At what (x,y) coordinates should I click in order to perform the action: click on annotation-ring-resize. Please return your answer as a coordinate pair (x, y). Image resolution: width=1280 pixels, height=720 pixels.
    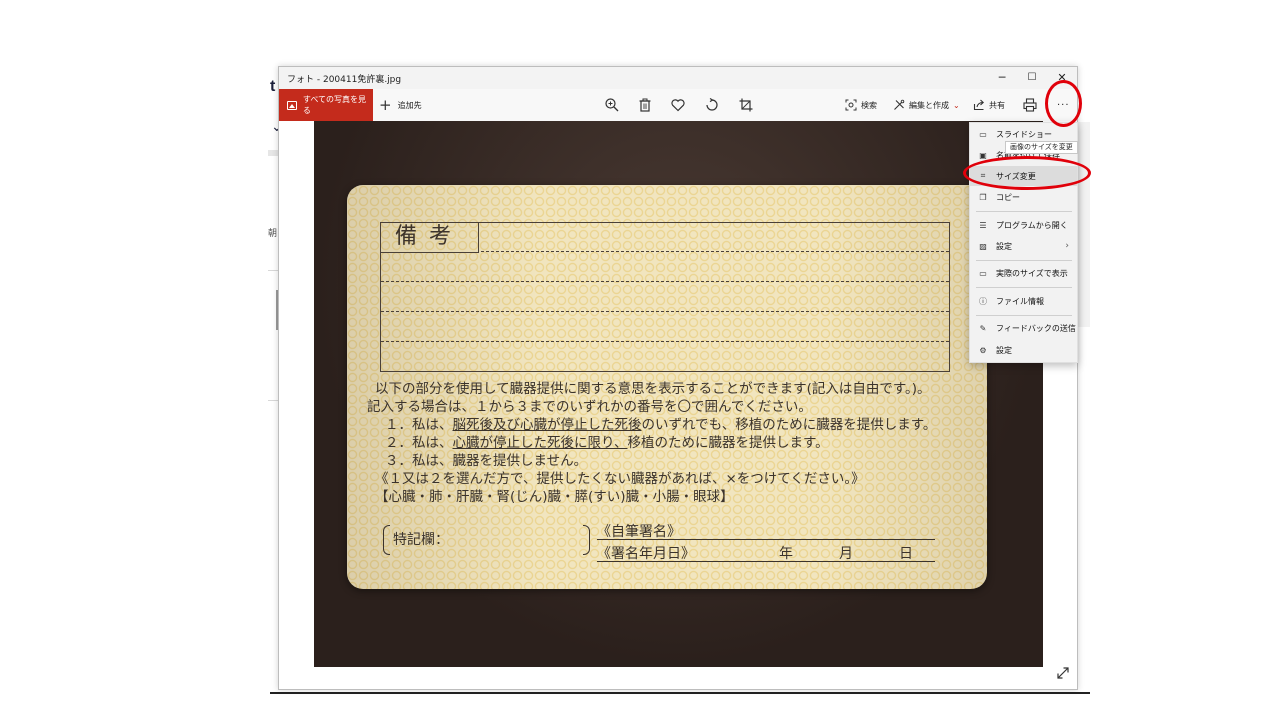
    Looking at the image, I should click on (1027, 173).